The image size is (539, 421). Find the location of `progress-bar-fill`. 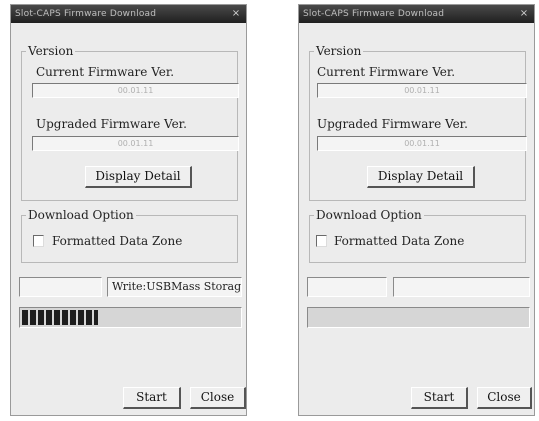

progress-bar-fill is located at coordinates (60, 317).